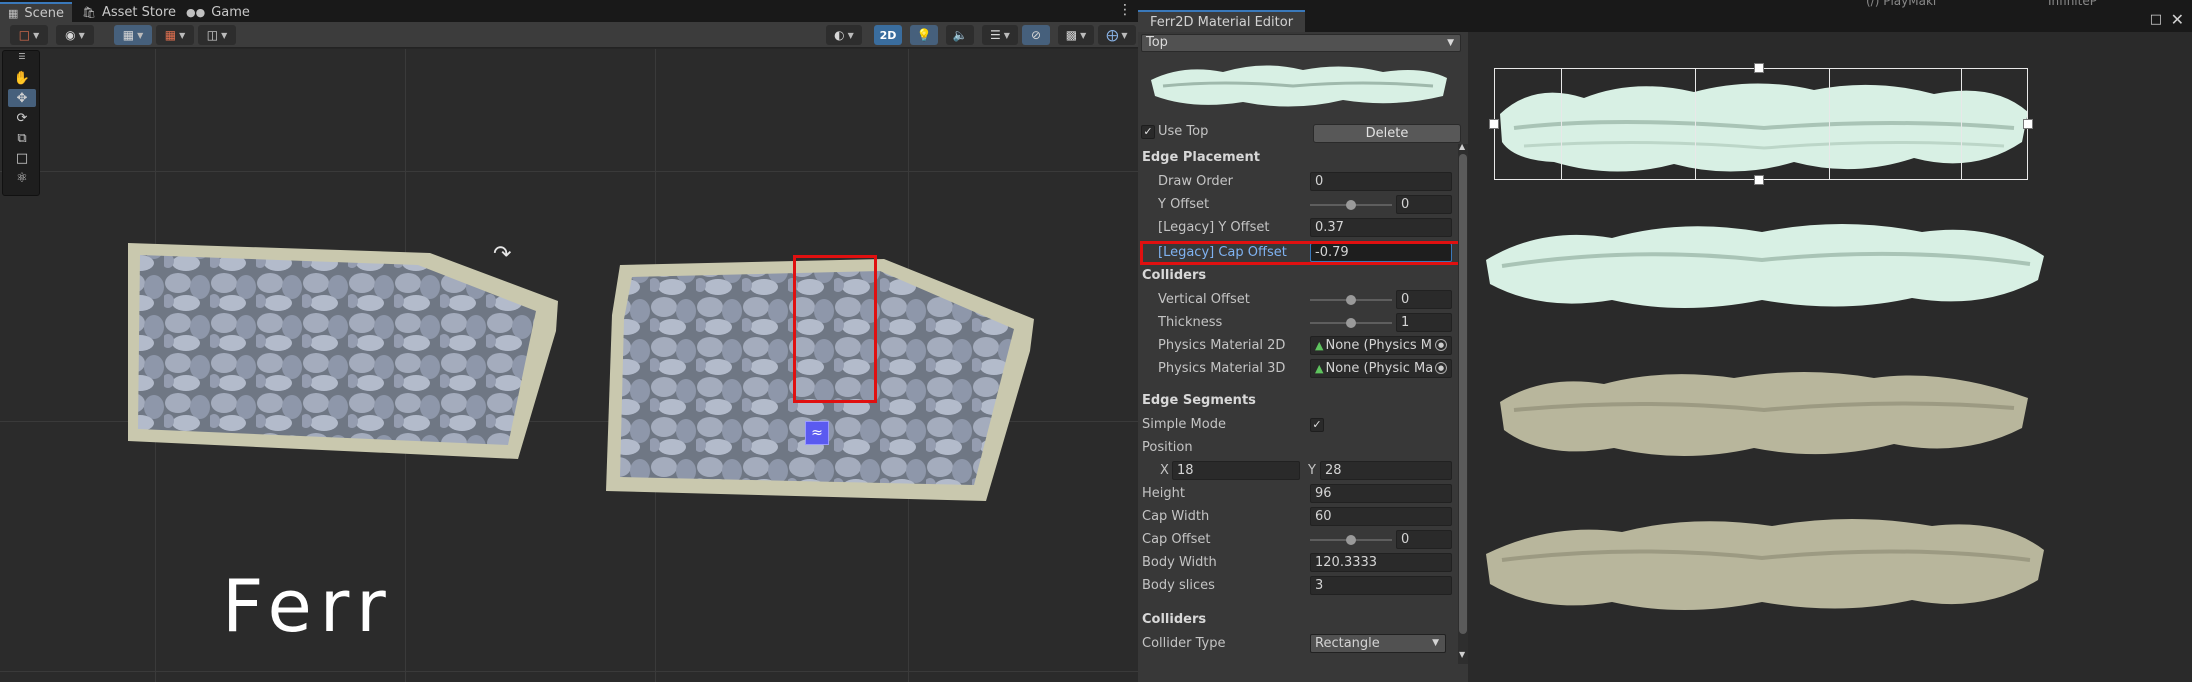 Image resolution: width=2192 pixels, height=682 pixels. Describe the element at coordinates (75, 35) in the screenshot. I see `render-mode-dropdown: ◉ ▼` at that location.